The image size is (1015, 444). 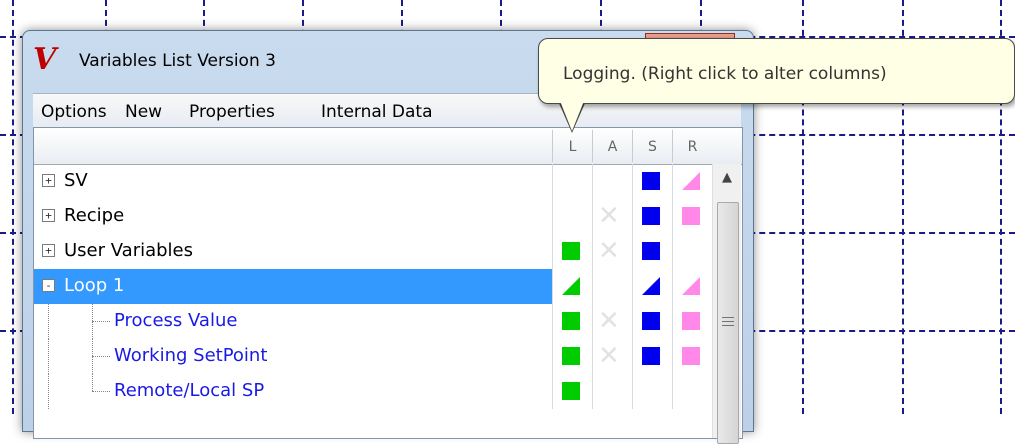 I want to click on tree-row: - Loop 1, so click(x=388, y=286).